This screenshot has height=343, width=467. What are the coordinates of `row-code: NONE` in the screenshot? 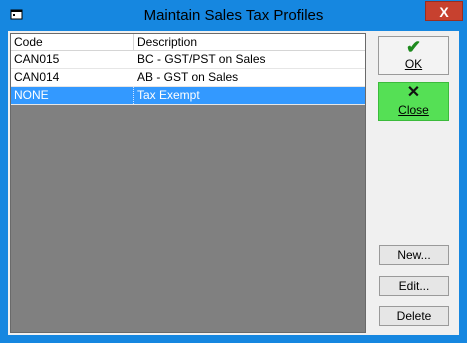 It's located at (72, 95).